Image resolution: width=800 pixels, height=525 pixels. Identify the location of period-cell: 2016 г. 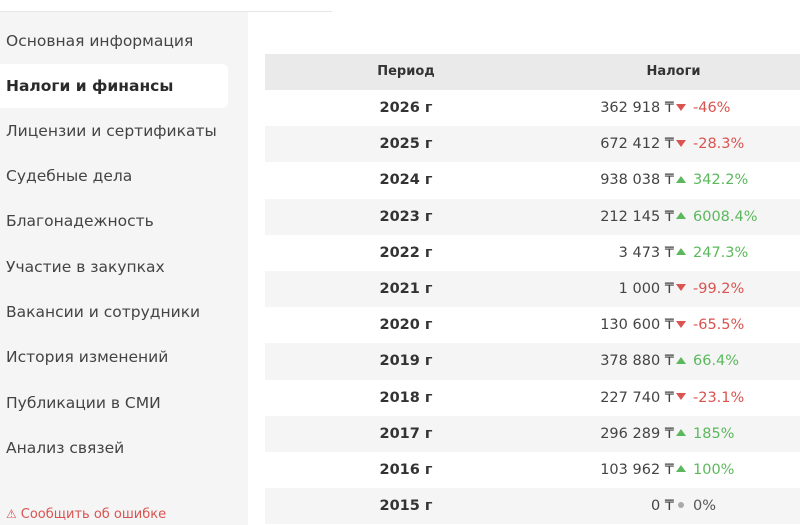
(406, 469).